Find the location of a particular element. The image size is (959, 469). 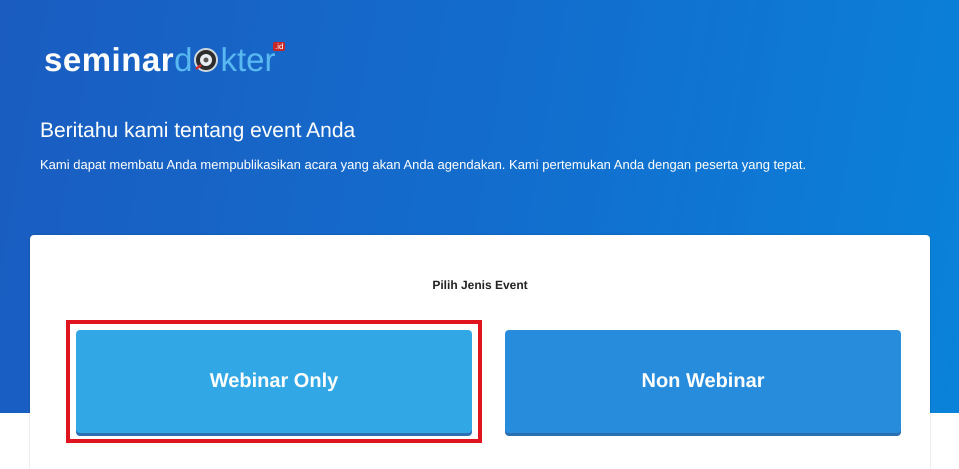

logo-text: seminar is located at coordinates (109, 60).